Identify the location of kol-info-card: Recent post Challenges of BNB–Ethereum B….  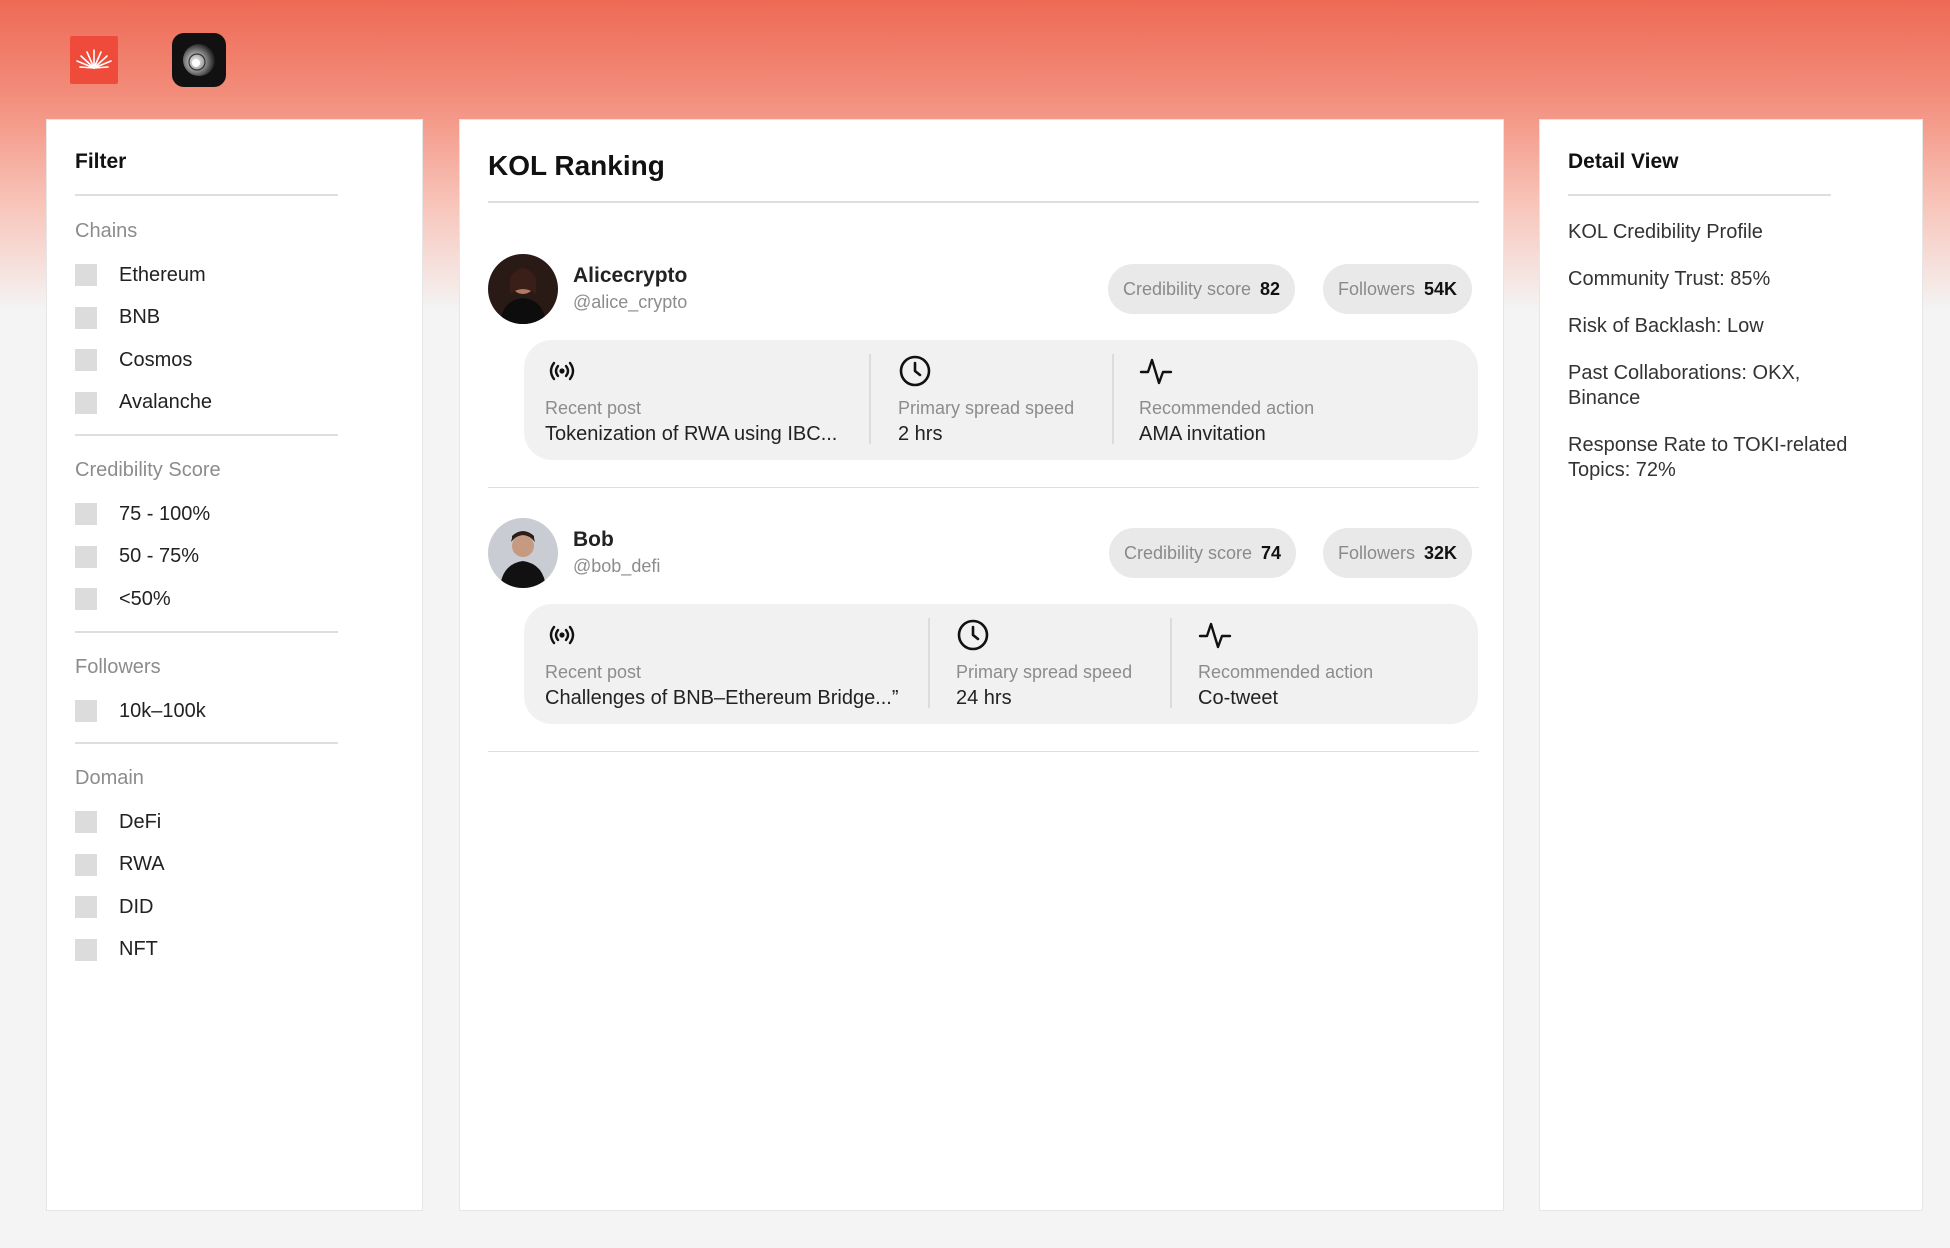
(1001, 664).